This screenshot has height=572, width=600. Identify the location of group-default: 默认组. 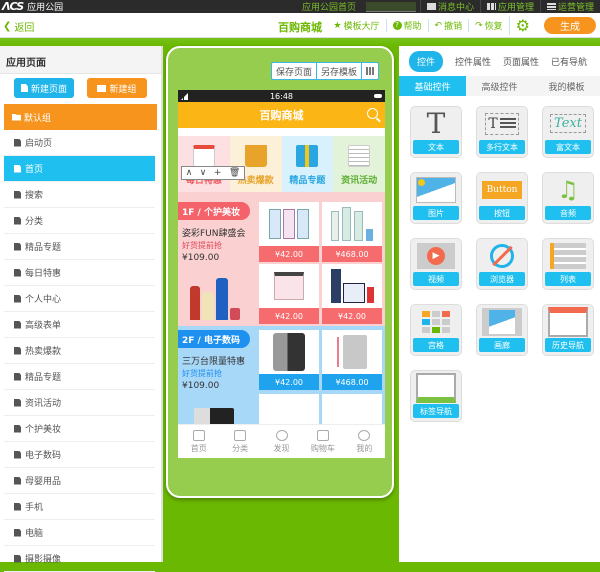
(80, 117).